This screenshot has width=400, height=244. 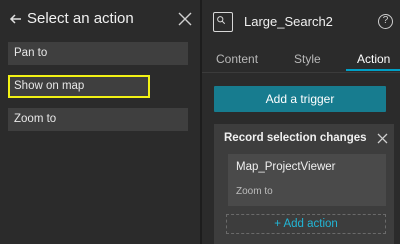 What do you see at coordinates (80, 18) in the screenshot?
I see `panel-title: Select an action` at bounding box center [80, 18].